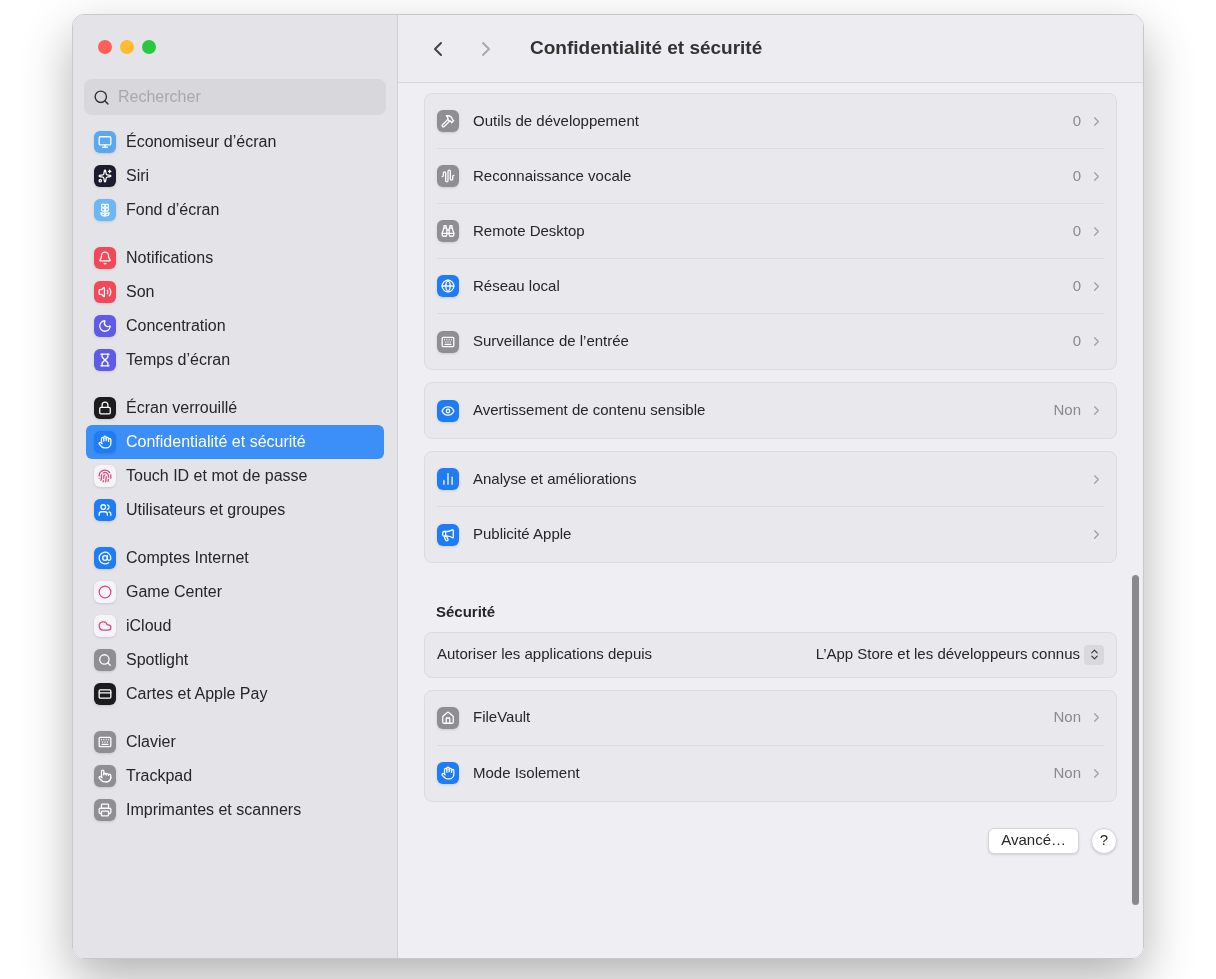 Image resolution: width=1216 pixels, height=979 pixels. What do you see at coordinates (235, 776) in the screenshot?
I see `sidebar-item: Trackpad` at bounding box center [235, 776].